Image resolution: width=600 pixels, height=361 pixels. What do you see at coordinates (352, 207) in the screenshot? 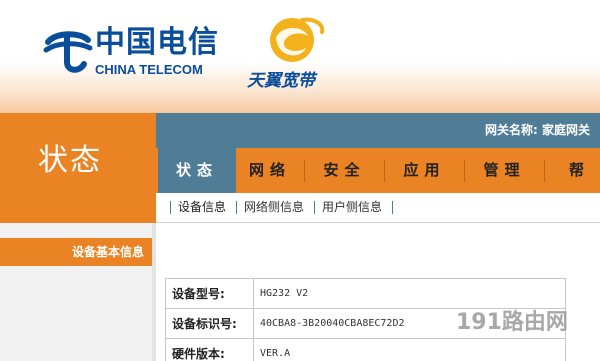
I see `subnav-user-side-info: 用户侧信息` at bounding box center [352, 207].